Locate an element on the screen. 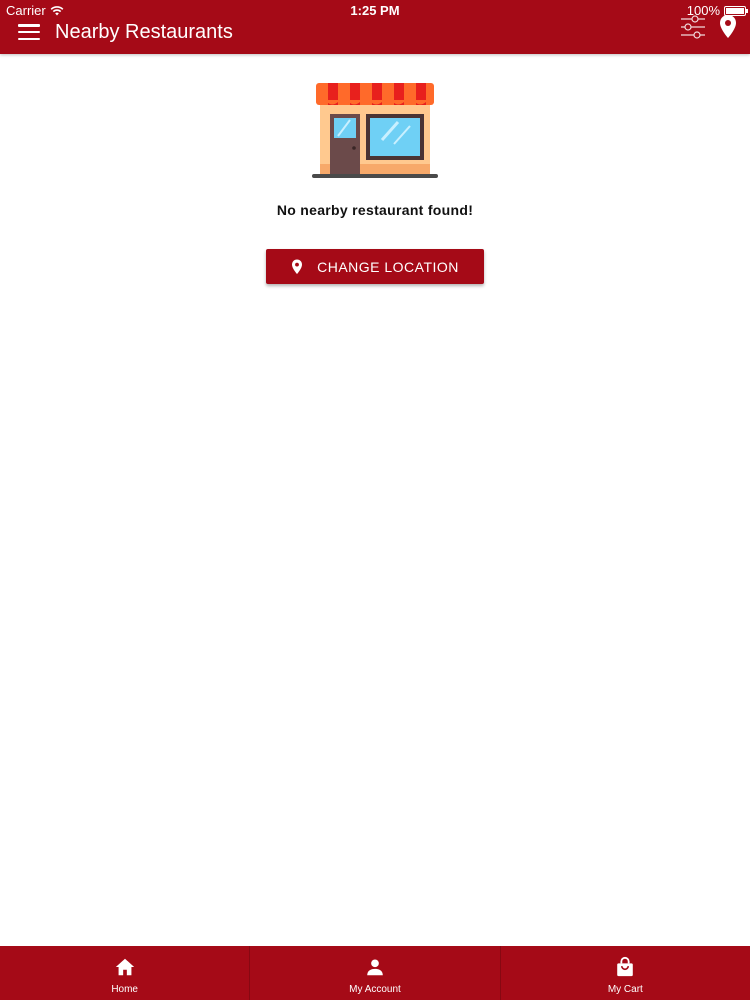  nav-label-home: Home is located at coordinates (124, 989).